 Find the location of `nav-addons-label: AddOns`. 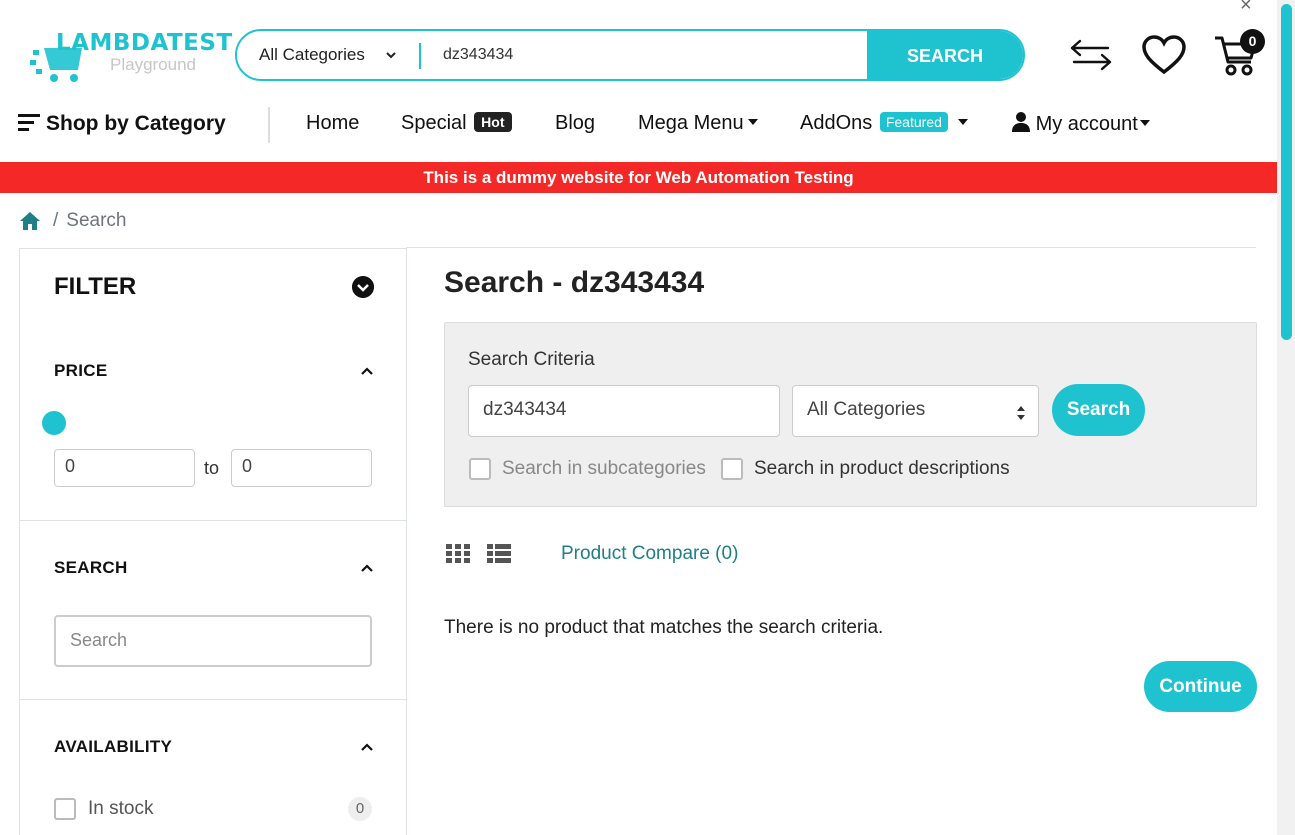

nav-addons-label: AddOns is located at coordinates (836, 123).